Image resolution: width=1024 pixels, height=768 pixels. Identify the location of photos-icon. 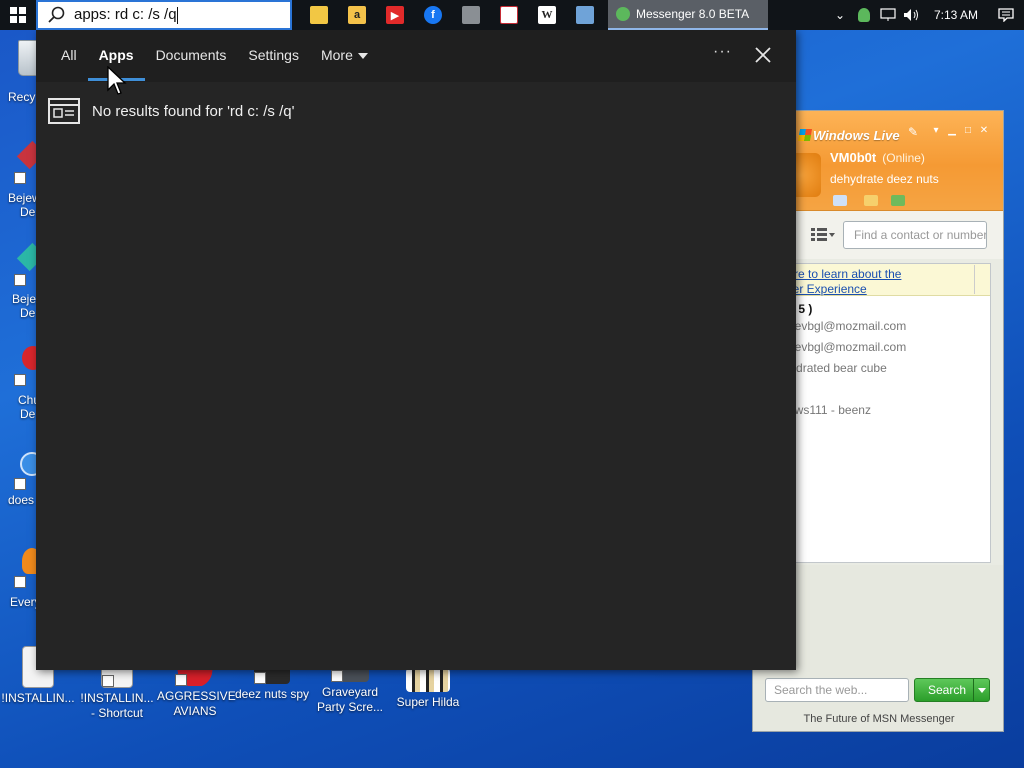
(585, 15).